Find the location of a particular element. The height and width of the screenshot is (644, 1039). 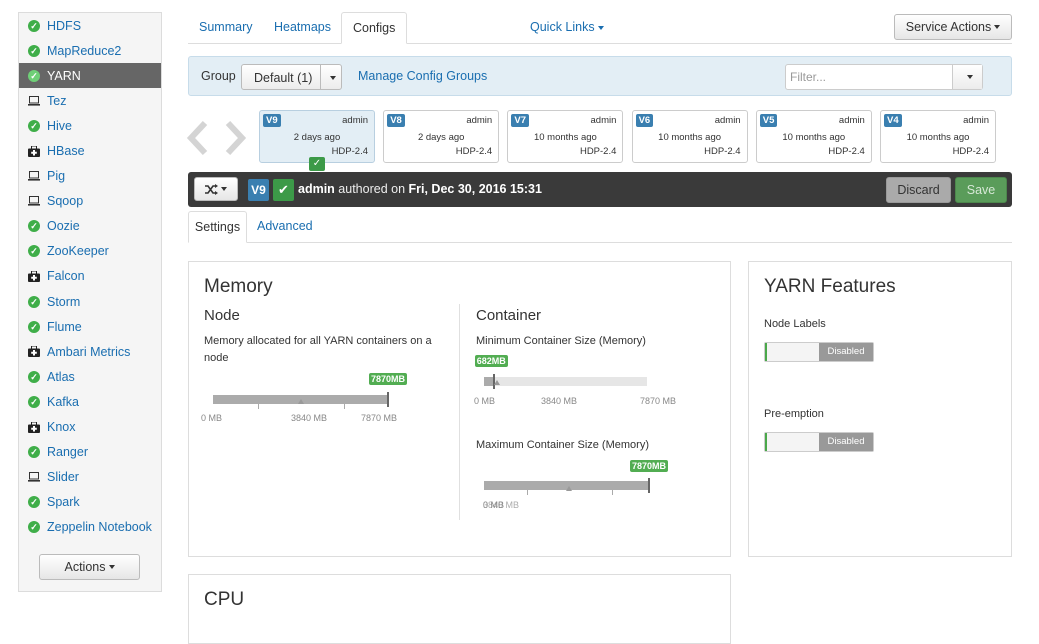

filter-dropdown-button is located at coordinates (967, 77).